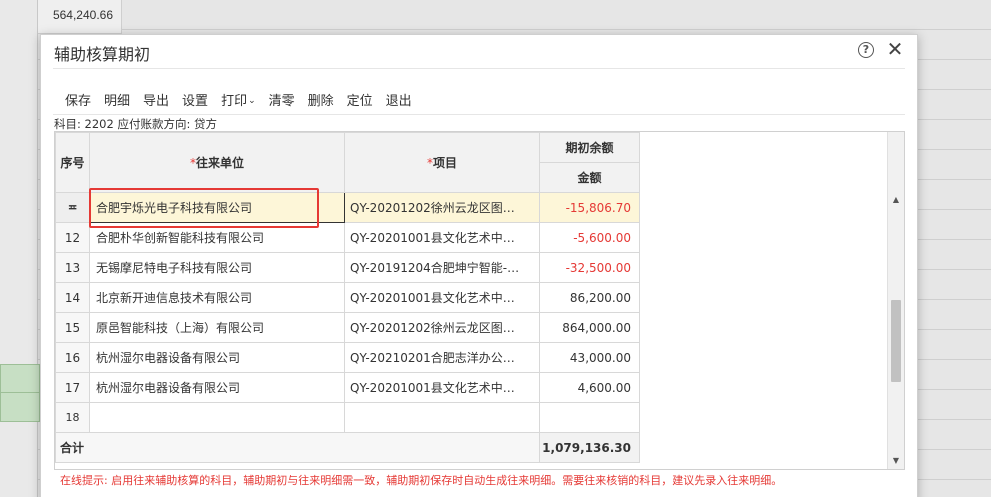 The height and width of the screenshot is (497, 991). Describe the element at coordinates (195, 99) in the screenshot. I see `settings-button: 设置` at that location.